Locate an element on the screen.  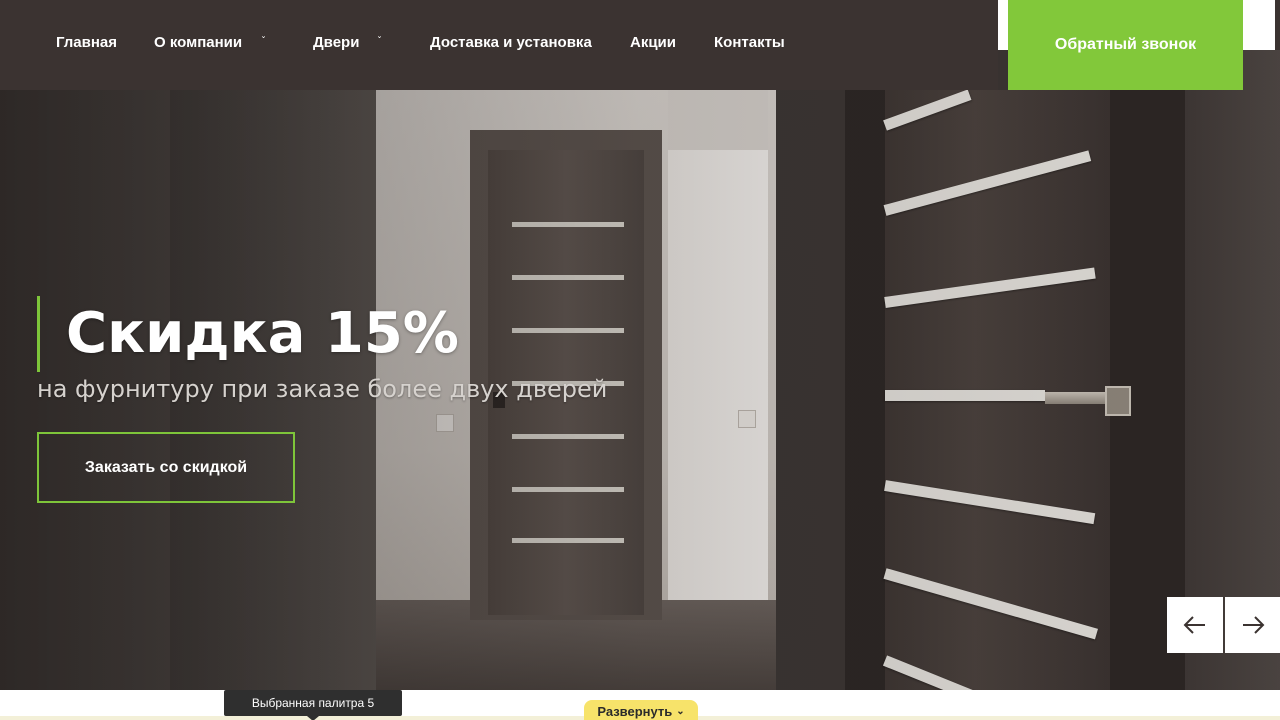
hero-title: Скидка 15% is located at coordinates (262, 333).